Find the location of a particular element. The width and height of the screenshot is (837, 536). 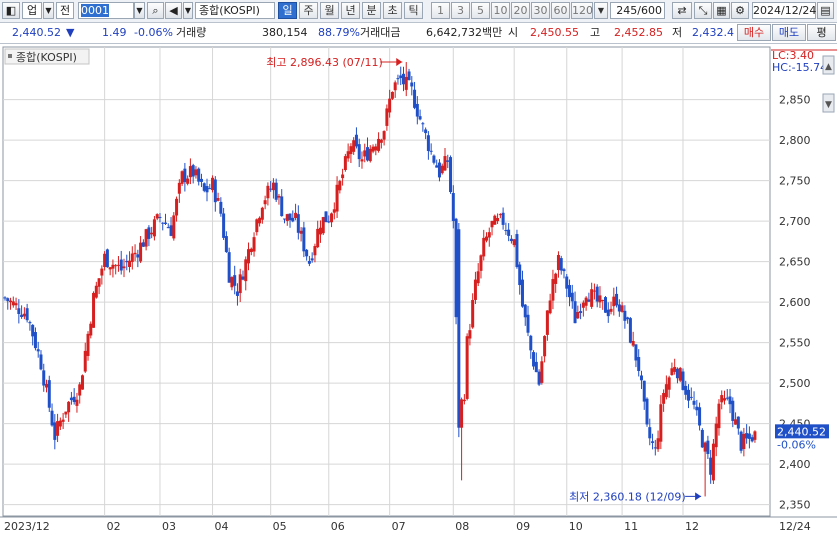

interval-button-5: 5 is located at coordinates (480, 10).